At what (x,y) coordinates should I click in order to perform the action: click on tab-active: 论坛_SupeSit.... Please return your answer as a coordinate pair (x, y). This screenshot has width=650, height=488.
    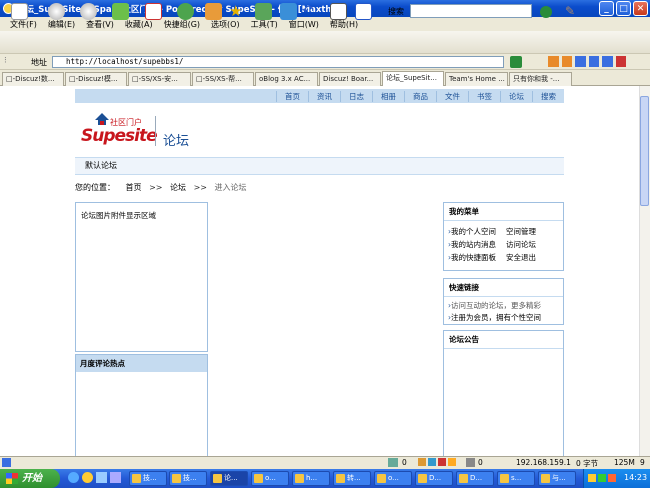
    Looking at the image, I should click on (413, 78).